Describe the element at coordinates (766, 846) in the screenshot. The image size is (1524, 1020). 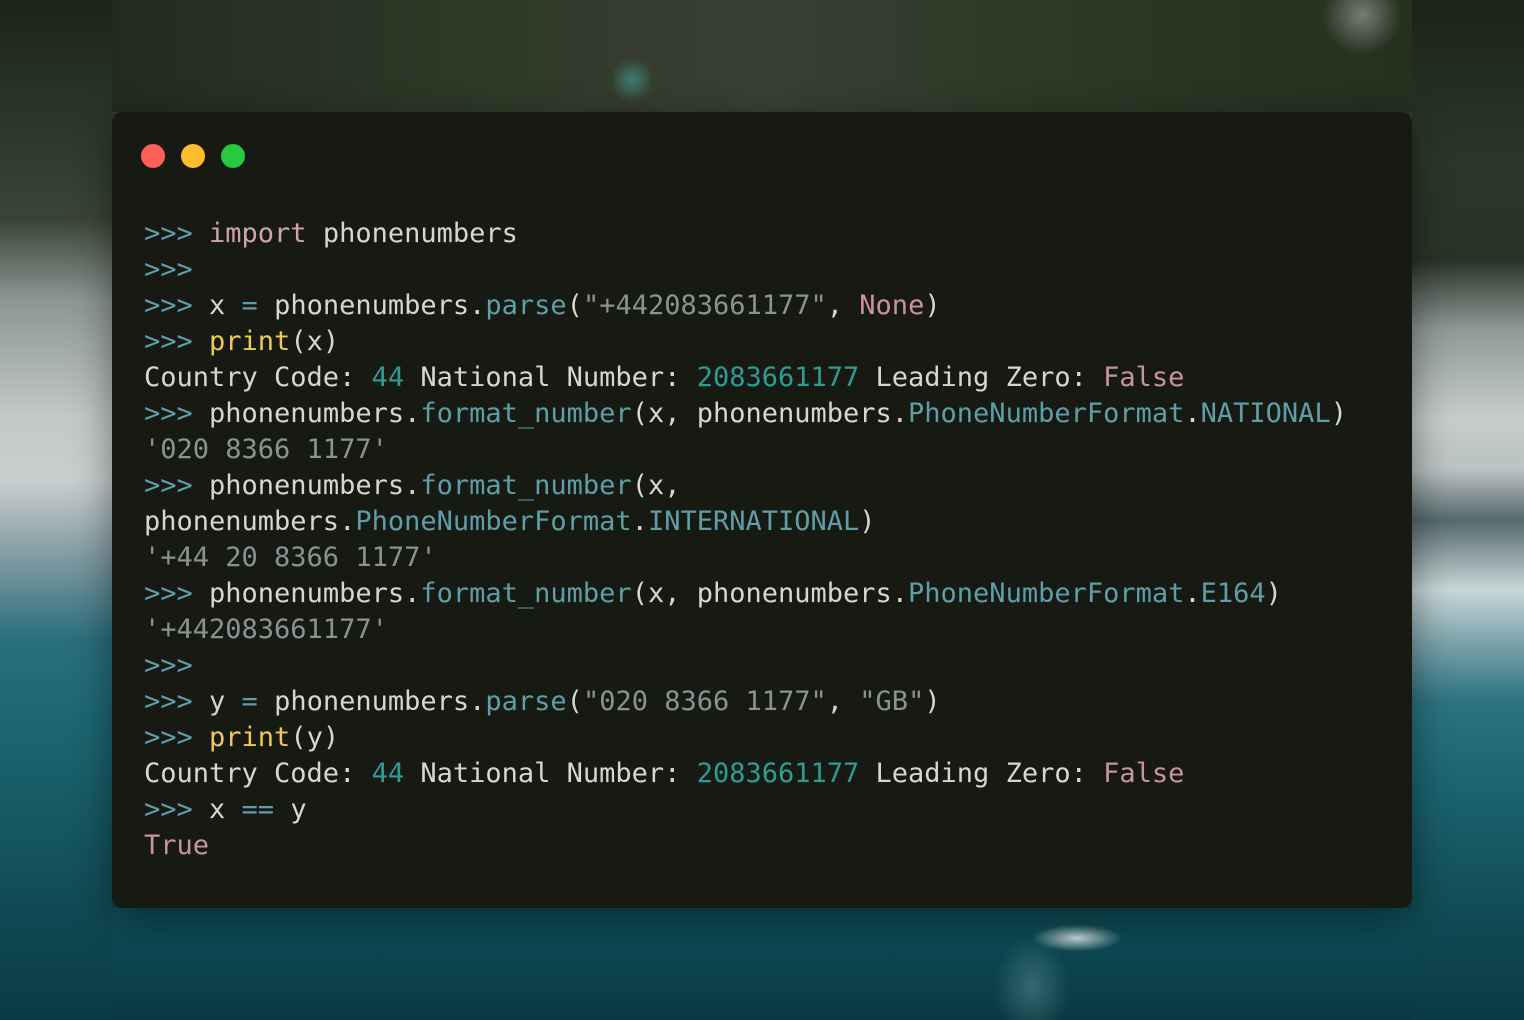
I see `console-line: True` at that location.